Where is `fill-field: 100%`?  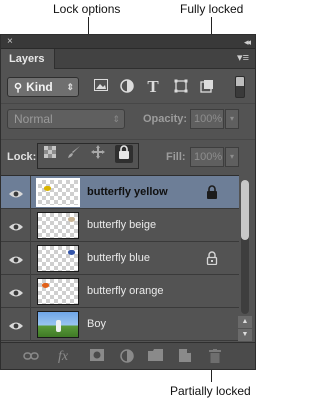
fill-field: 100% is located at coordinates (207, 157).